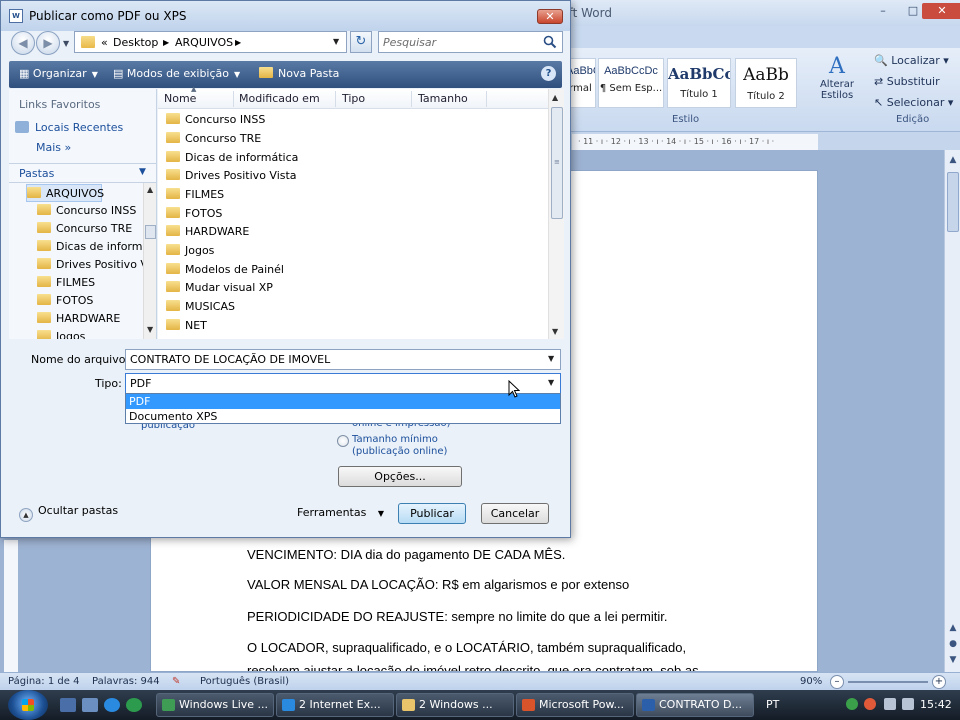 The image size is (960, 720). Describe the element at coordinates (244, 681) in the screenshot. I see `language-indicator: Português (Brasil)` at that location.